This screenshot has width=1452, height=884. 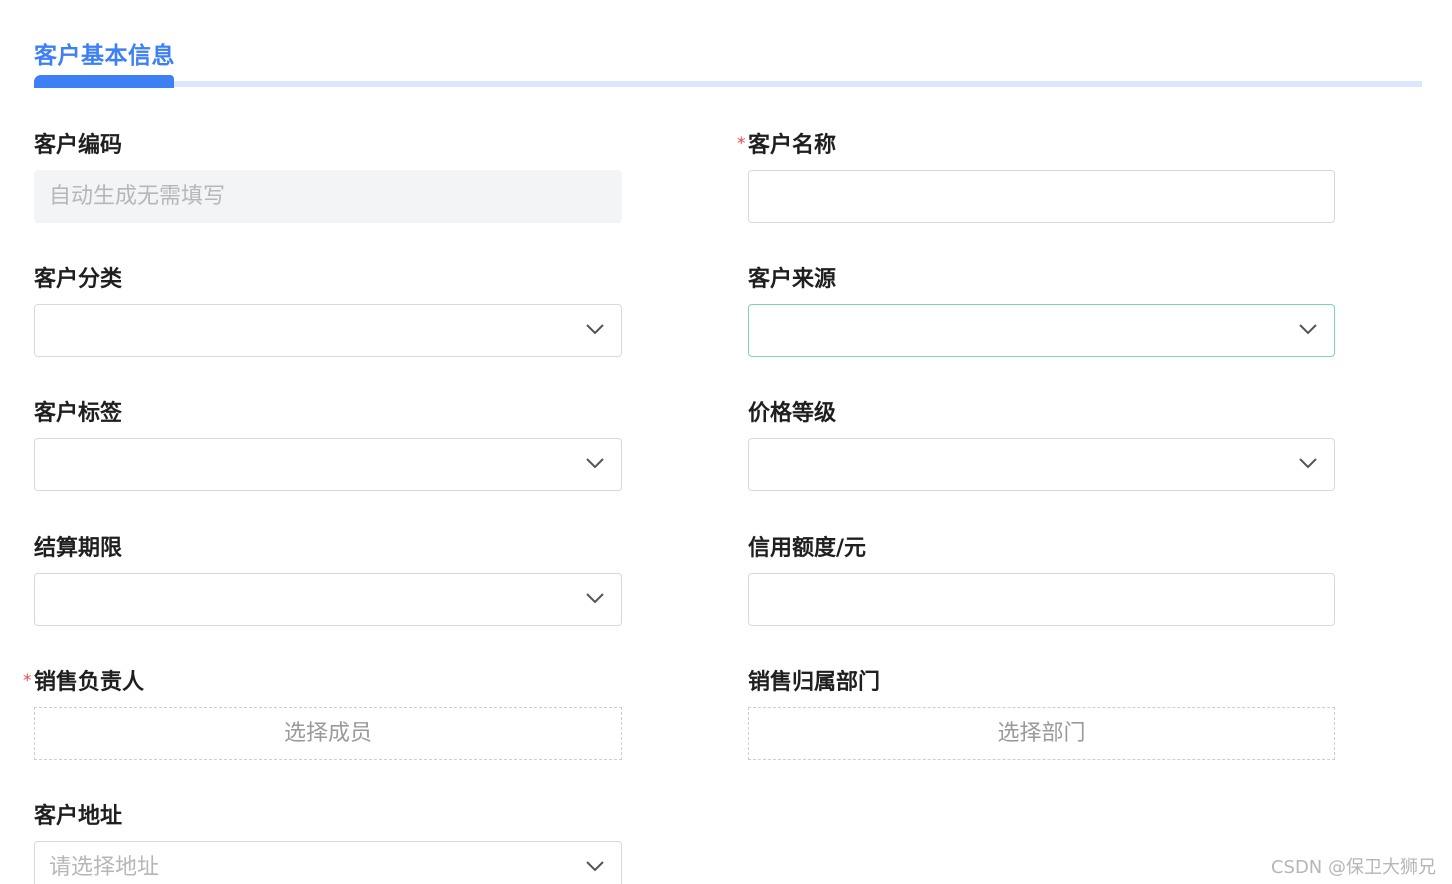 I want to click on field-price-level: 价格等级, so click(x=1041, y=445).